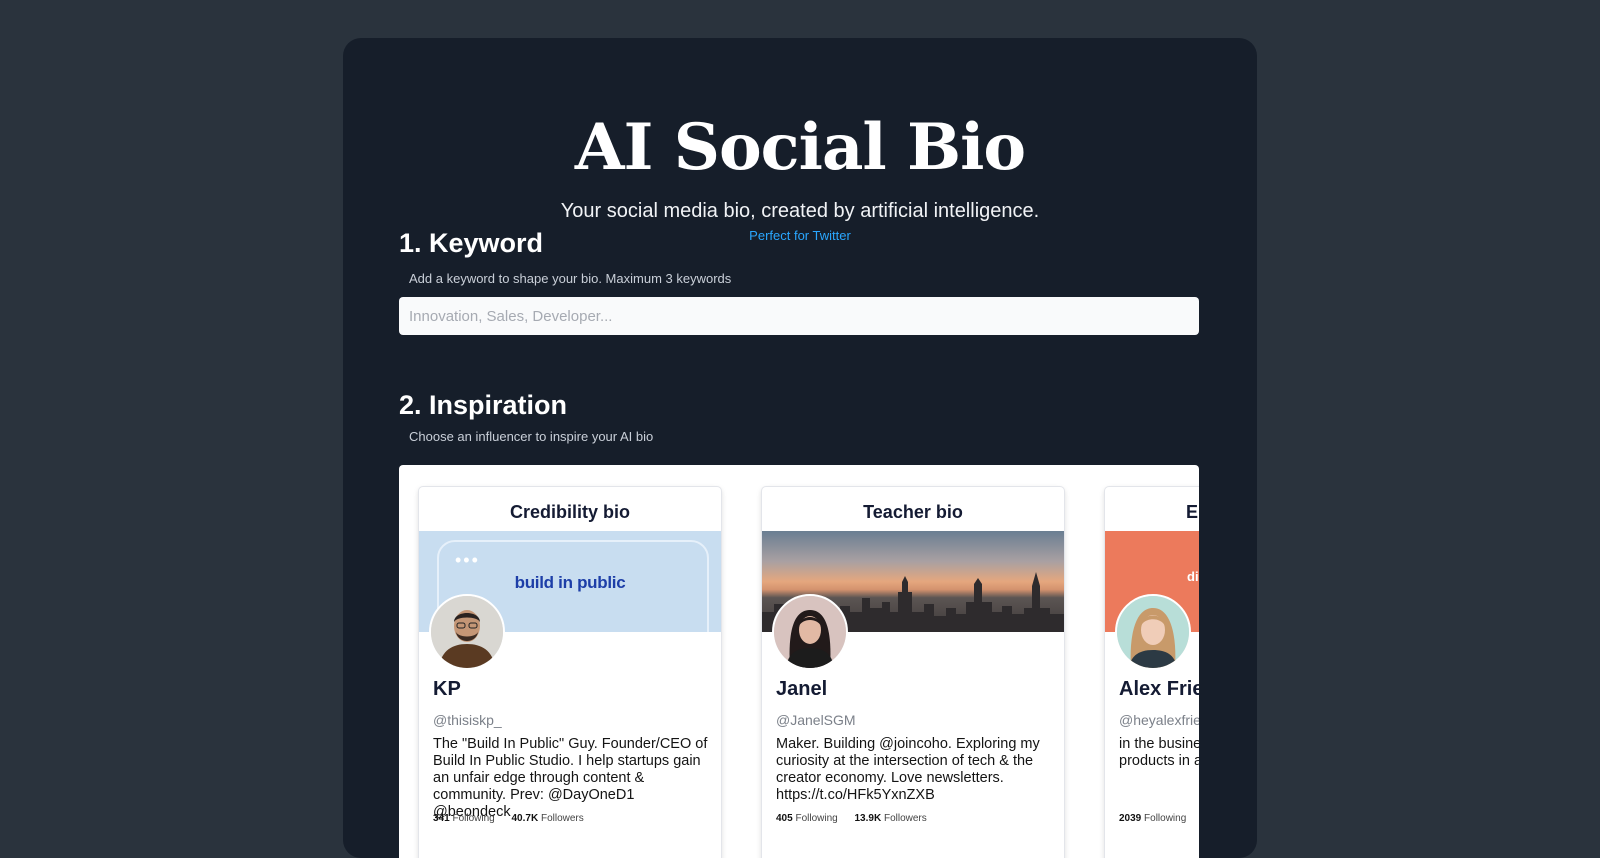 The width and height of the screenshot is (1600, 858). I want to click on banner-text: discov, so click(1193, 576).